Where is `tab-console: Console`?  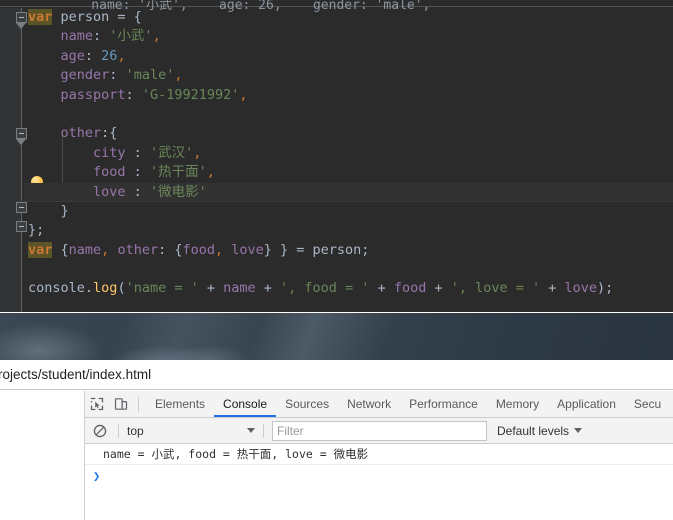
tab-console: Console is located at coordinates (245, 404).